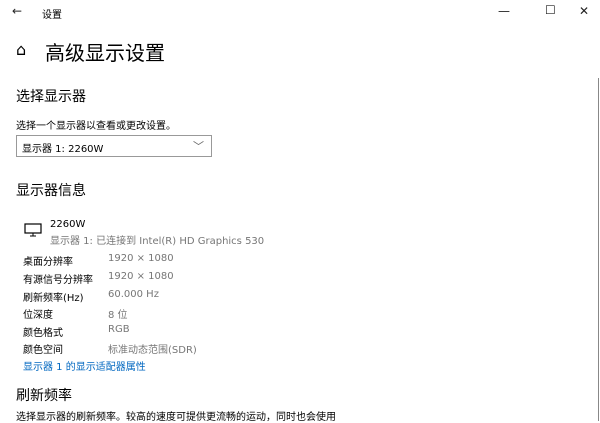  Describe the element at coordinates (84, 365) in the screenshot. I see `adapter-properties-link: 显示器 1 的显示适配器属性` at that location.